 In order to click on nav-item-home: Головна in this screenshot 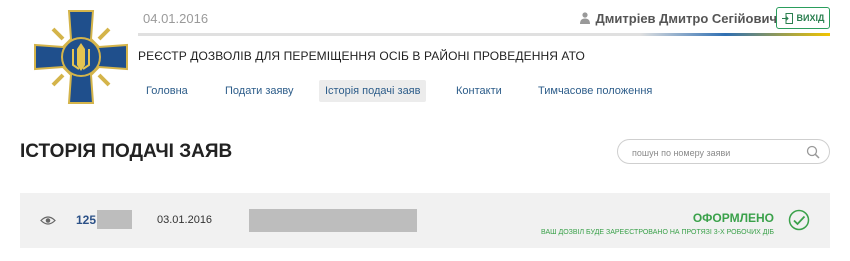, I will do `click(167, 91)`.